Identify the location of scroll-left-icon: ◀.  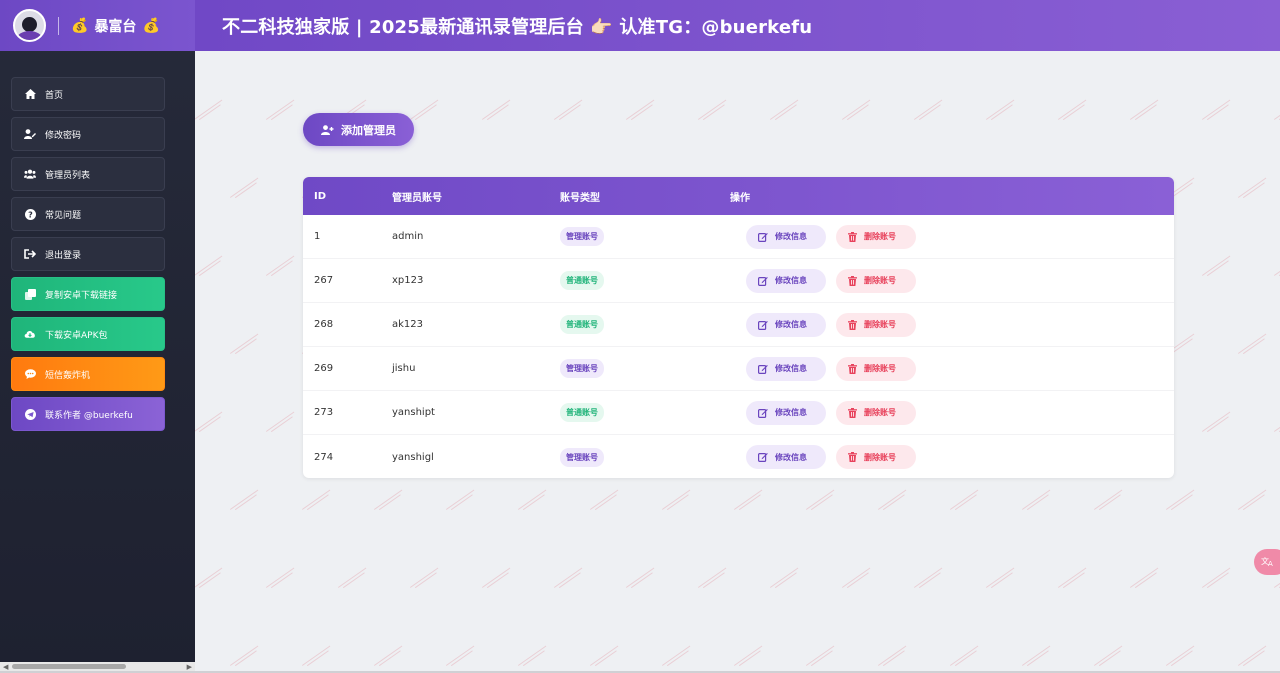
(5, 667).